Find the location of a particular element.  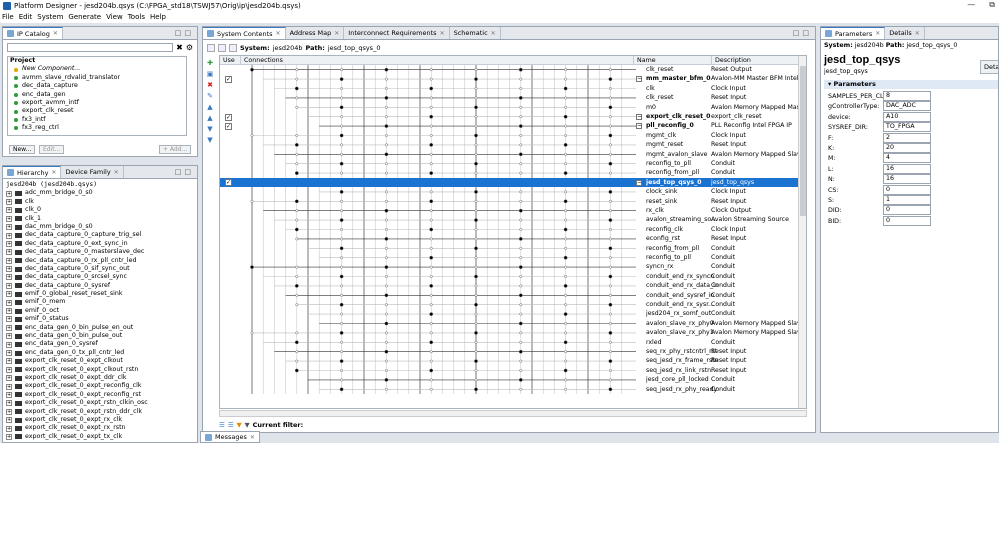

nav-home-button is located at coordinates (233, 47).